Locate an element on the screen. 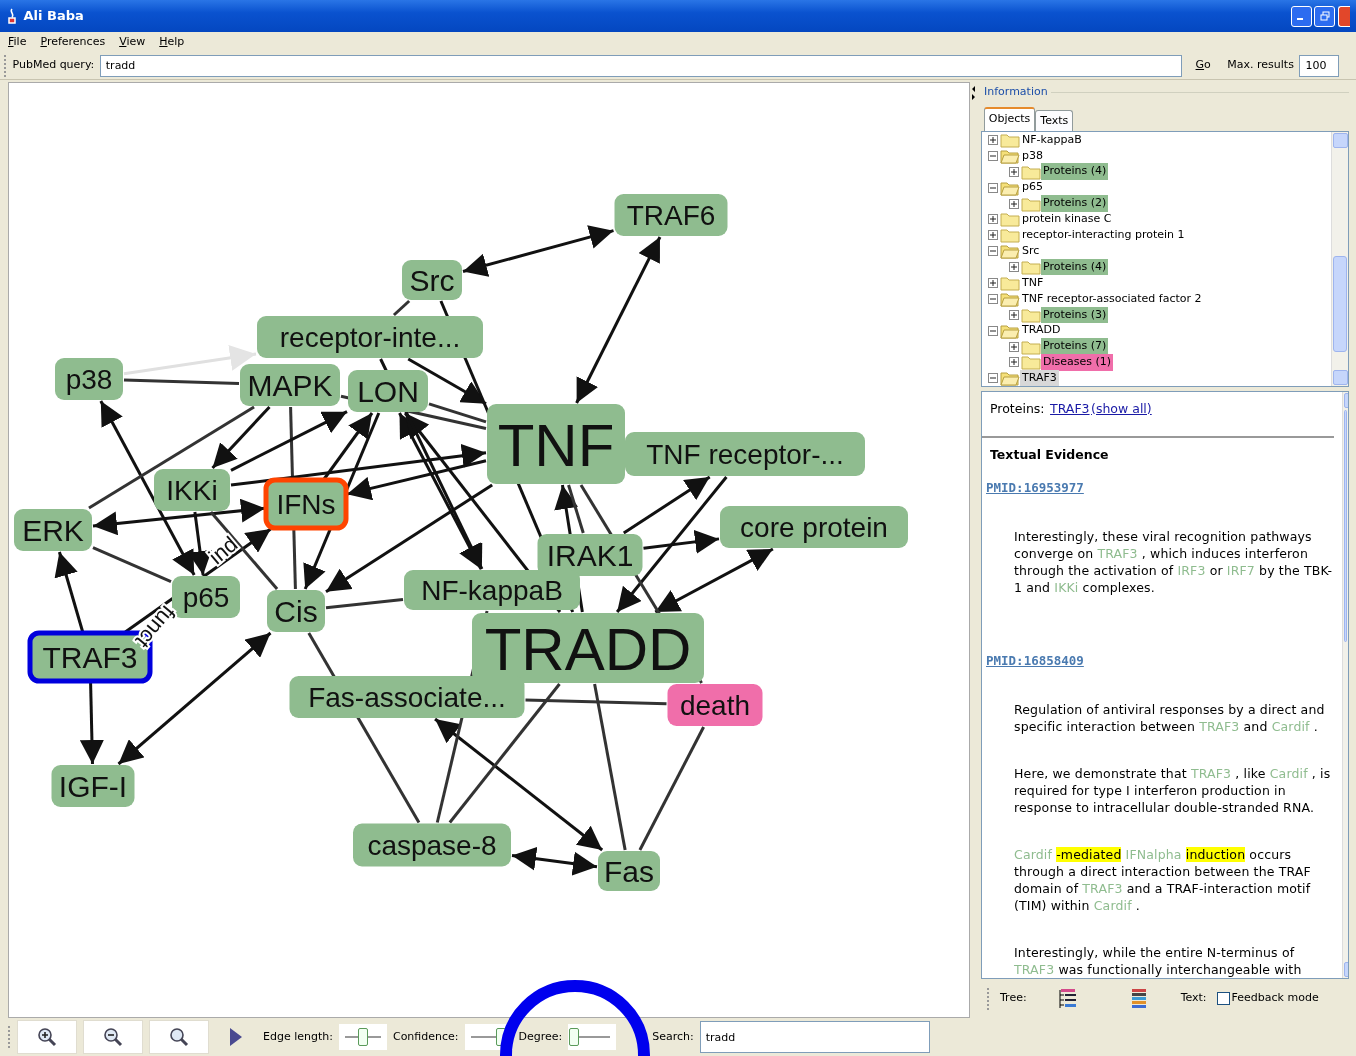 Image resolution: width=1356 pixels, height=1056 pixels. restore-button is located at coordinates (1325, 16).